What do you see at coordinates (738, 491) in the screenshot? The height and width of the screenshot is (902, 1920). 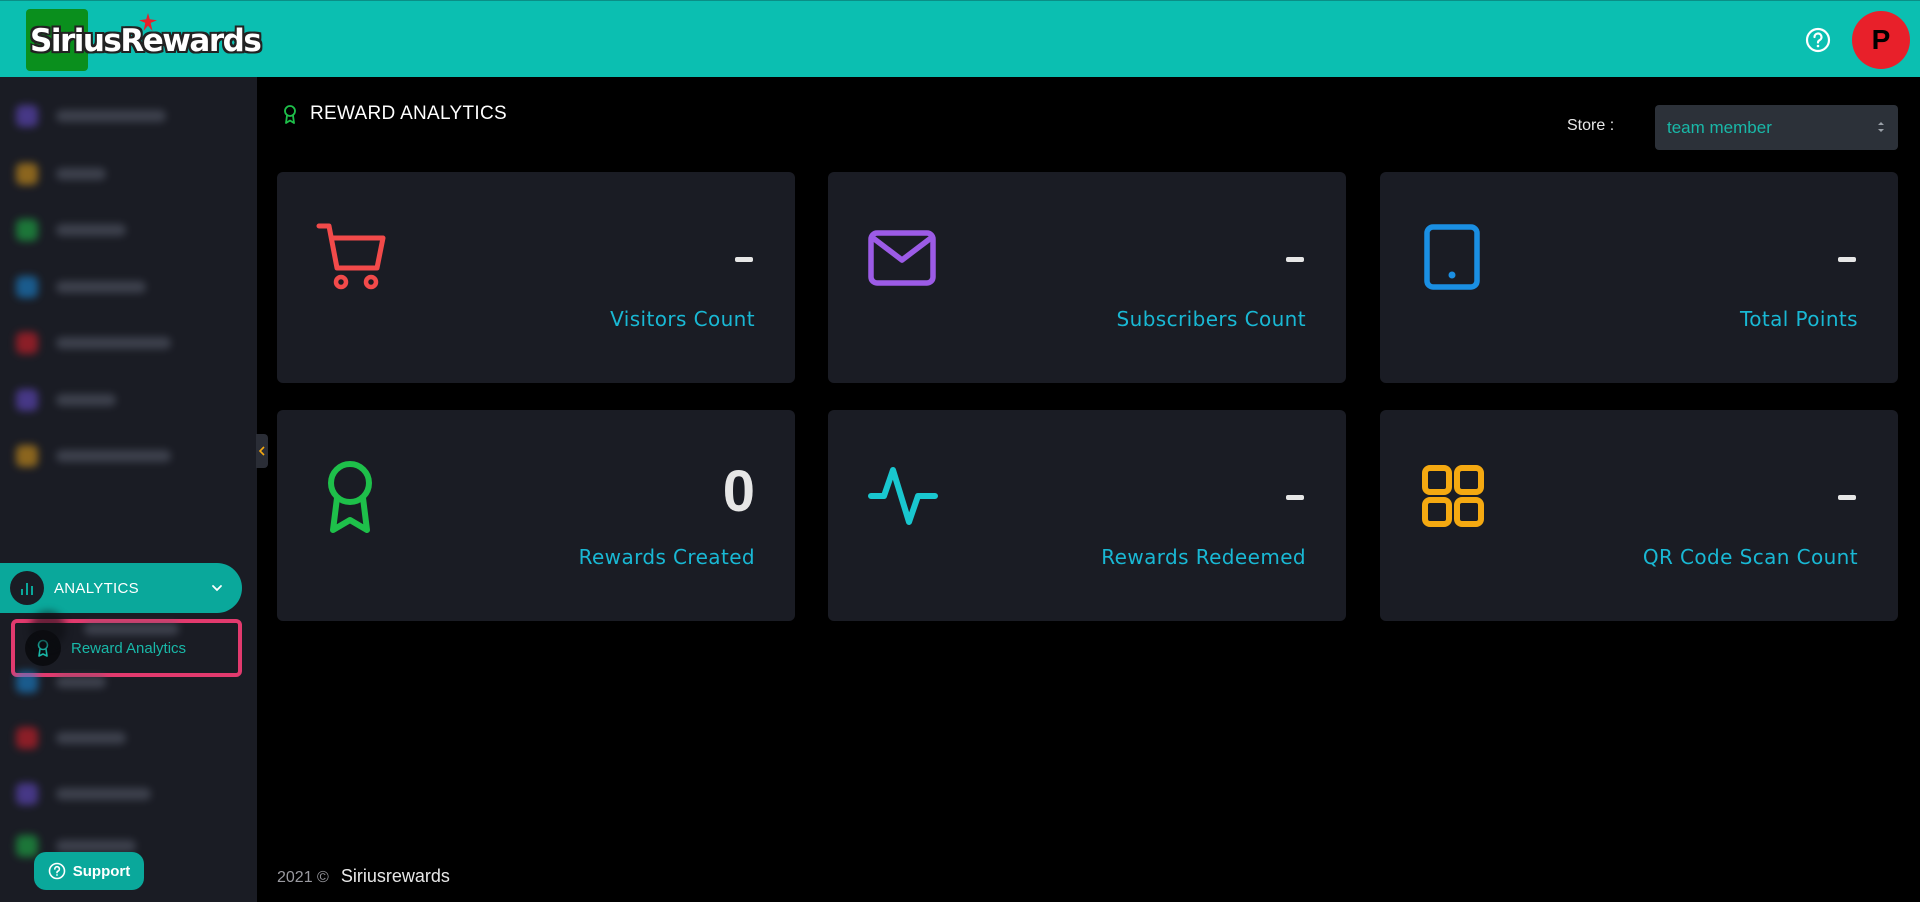 I see `stat-value: 0` at bounding box center [738, 491].